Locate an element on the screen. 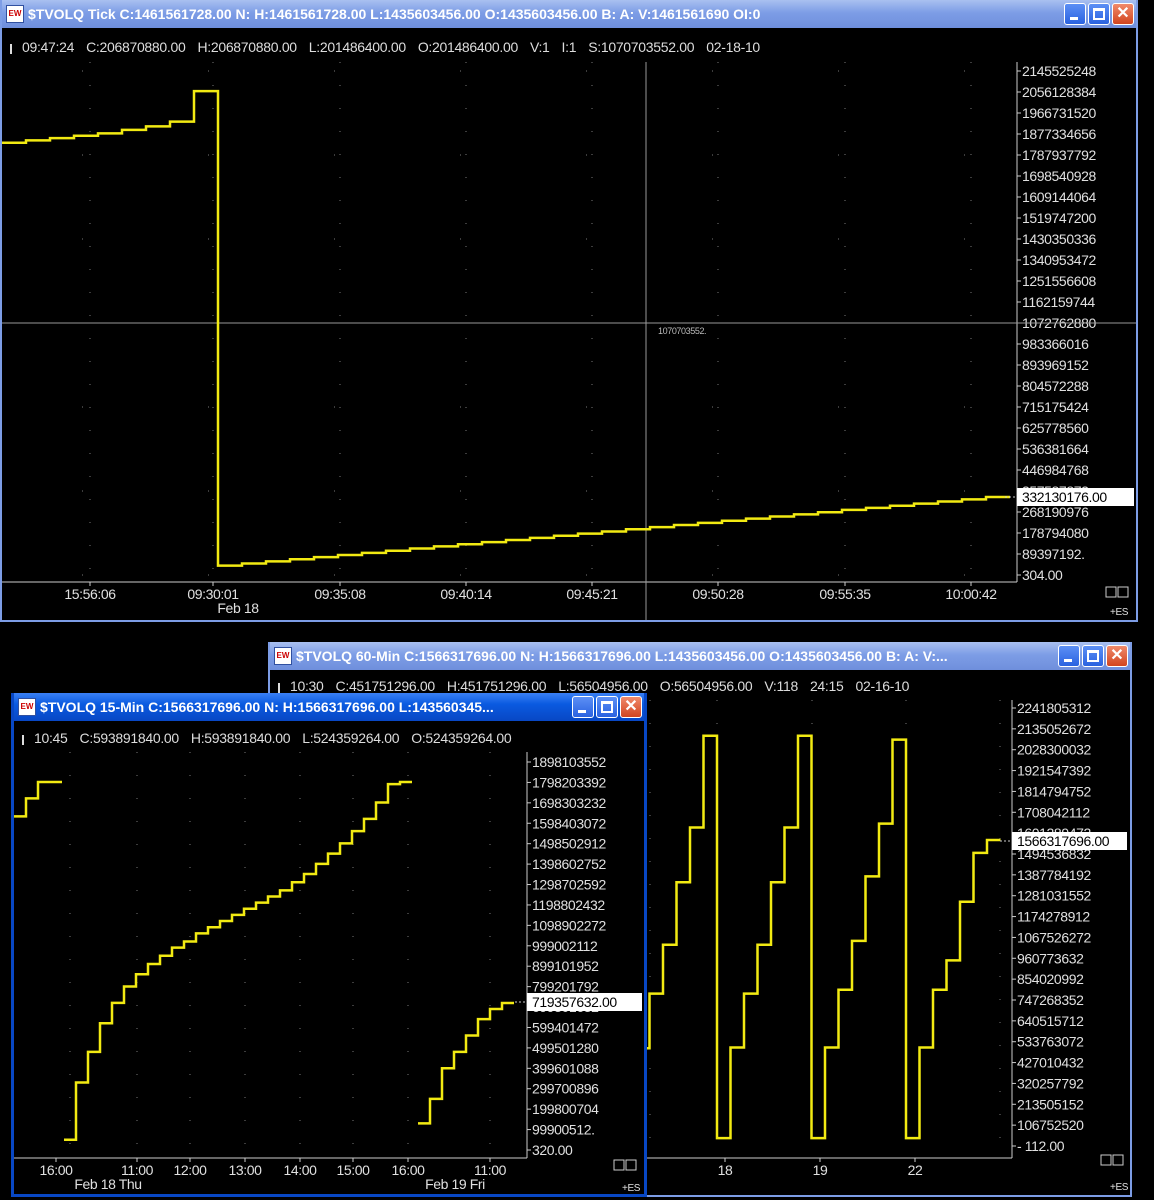 This screenshot has width=1154, height=1200. current-value-label: 332130176.00 is located at coordinates (1064, 497).